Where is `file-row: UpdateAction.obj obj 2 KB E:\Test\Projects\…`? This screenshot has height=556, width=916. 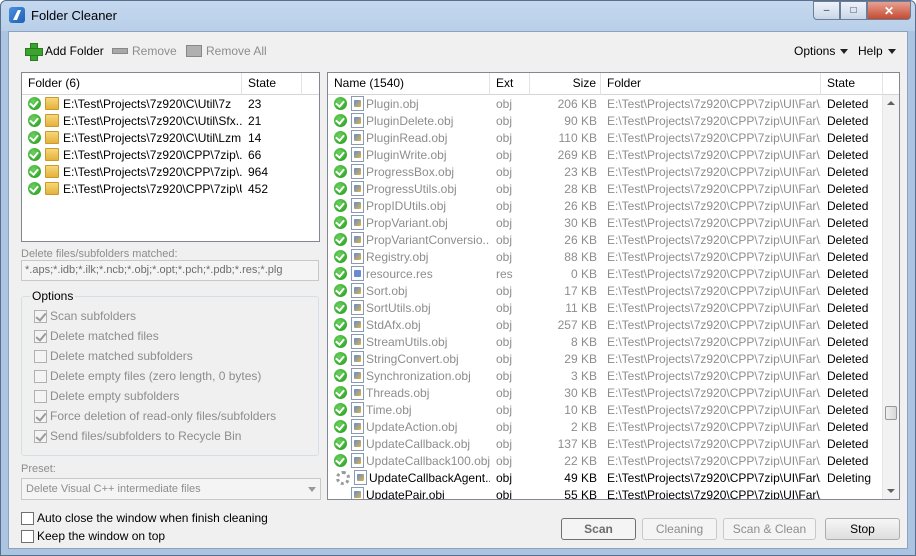 file-row: UpdateAction.obj obj 2 KB E:\Test\Projects\… is located at coordinates (613, 426).